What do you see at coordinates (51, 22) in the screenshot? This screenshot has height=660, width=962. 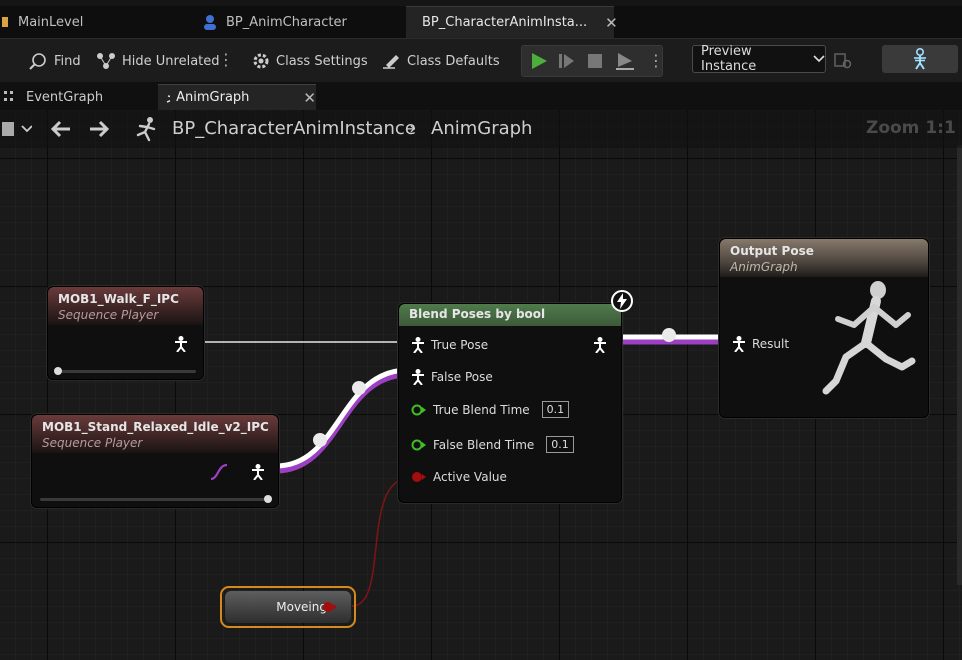 I see `tab-main-level-label: MainLevel` at bounding box center [51, 22].